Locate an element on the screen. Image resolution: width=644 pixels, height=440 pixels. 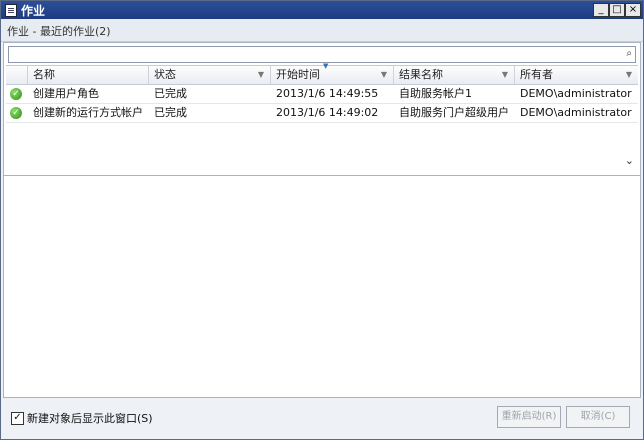
header-status-icon-col is located at coordinates (17, 75).